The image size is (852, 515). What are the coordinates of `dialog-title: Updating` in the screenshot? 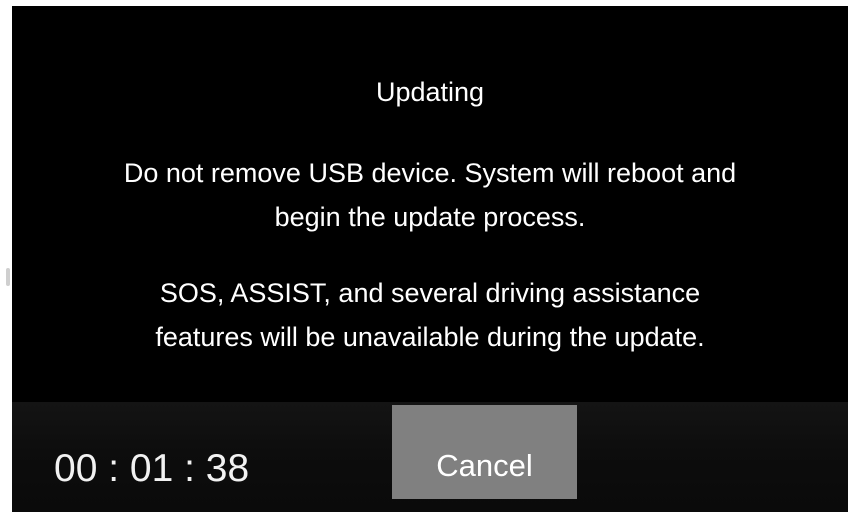 It's located at (430, 92).